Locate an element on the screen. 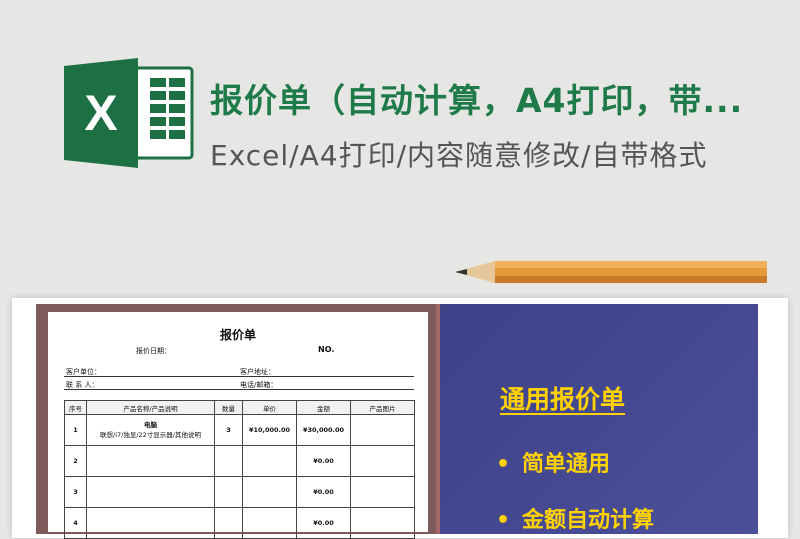 This screenshot has height=539, width=800. column-header: 金额 is located at coordinates (323, 407).